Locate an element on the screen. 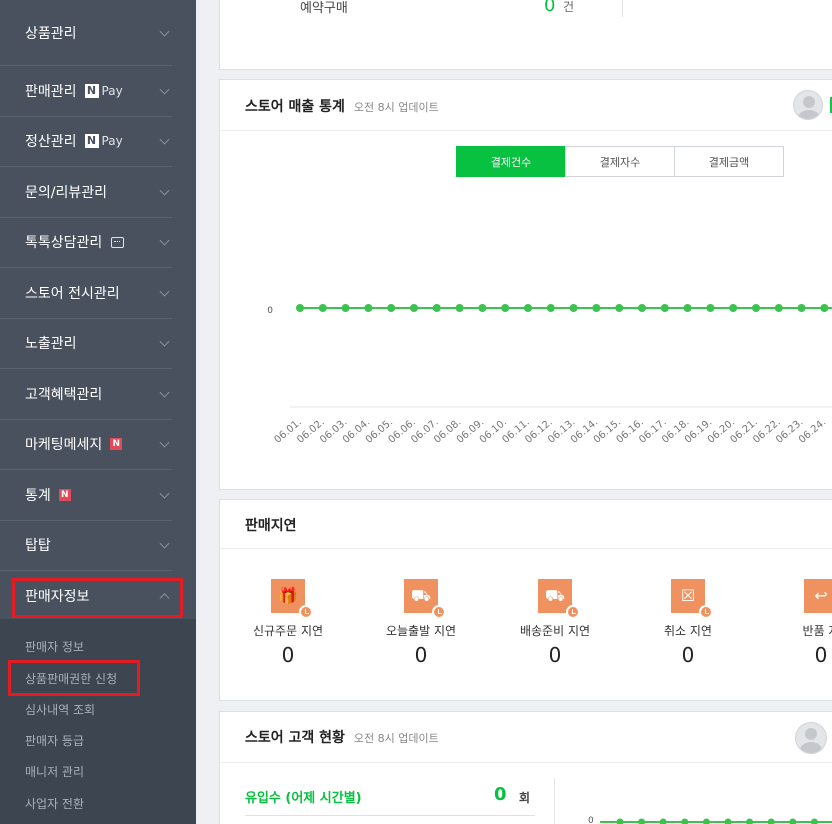 This screenshot has width=832, height=824. delay-cancel: ☒ 취소 지연 0 is located at coordinates (688, 623).